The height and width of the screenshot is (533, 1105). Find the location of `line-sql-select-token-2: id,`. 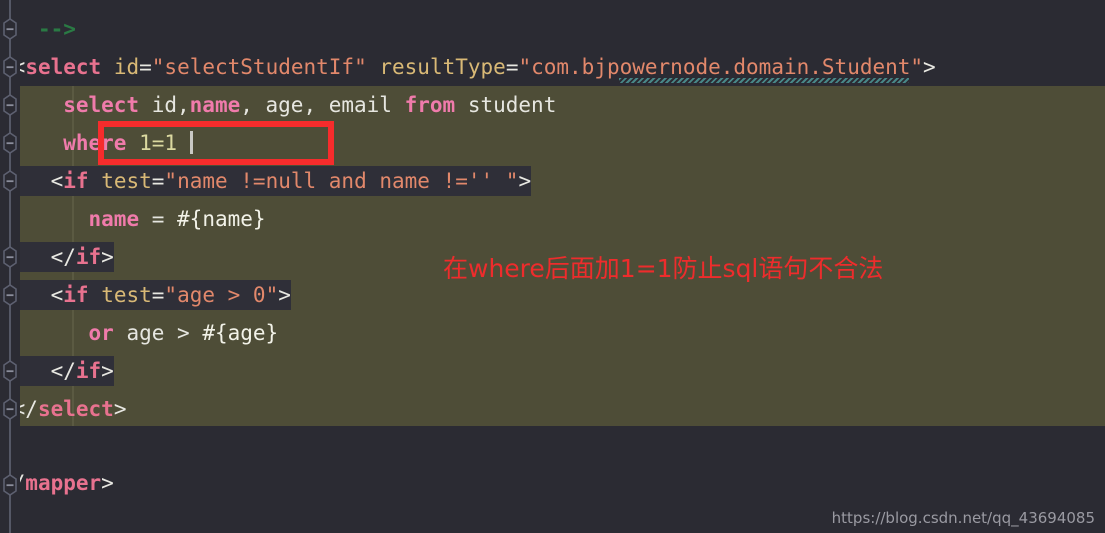

line-sql-select-token-2: id, is located at coordinates (164, 105).